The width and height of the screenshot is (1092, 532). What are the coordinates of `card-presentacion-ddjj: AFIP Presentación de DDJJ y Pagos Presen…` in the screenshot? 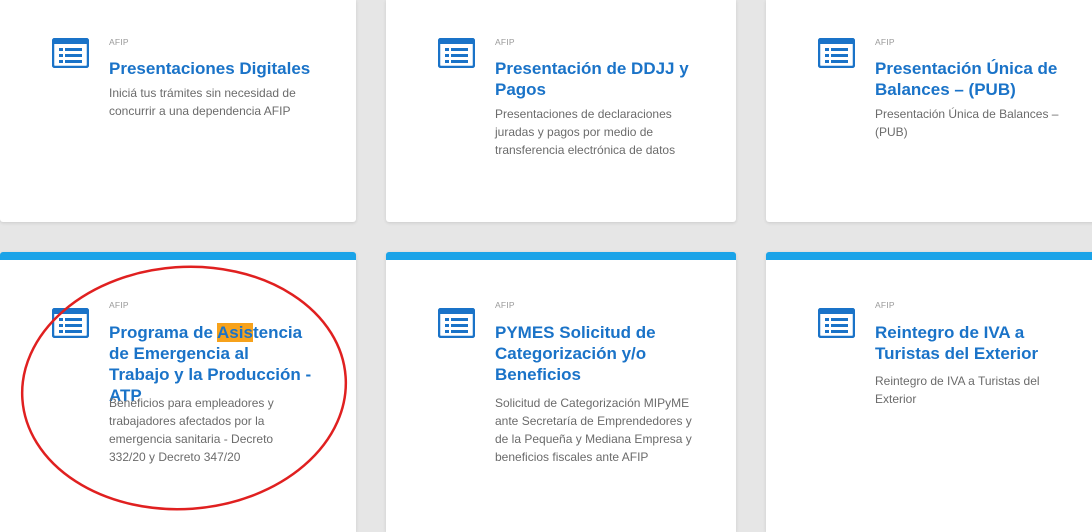 It's located at (561, 111).